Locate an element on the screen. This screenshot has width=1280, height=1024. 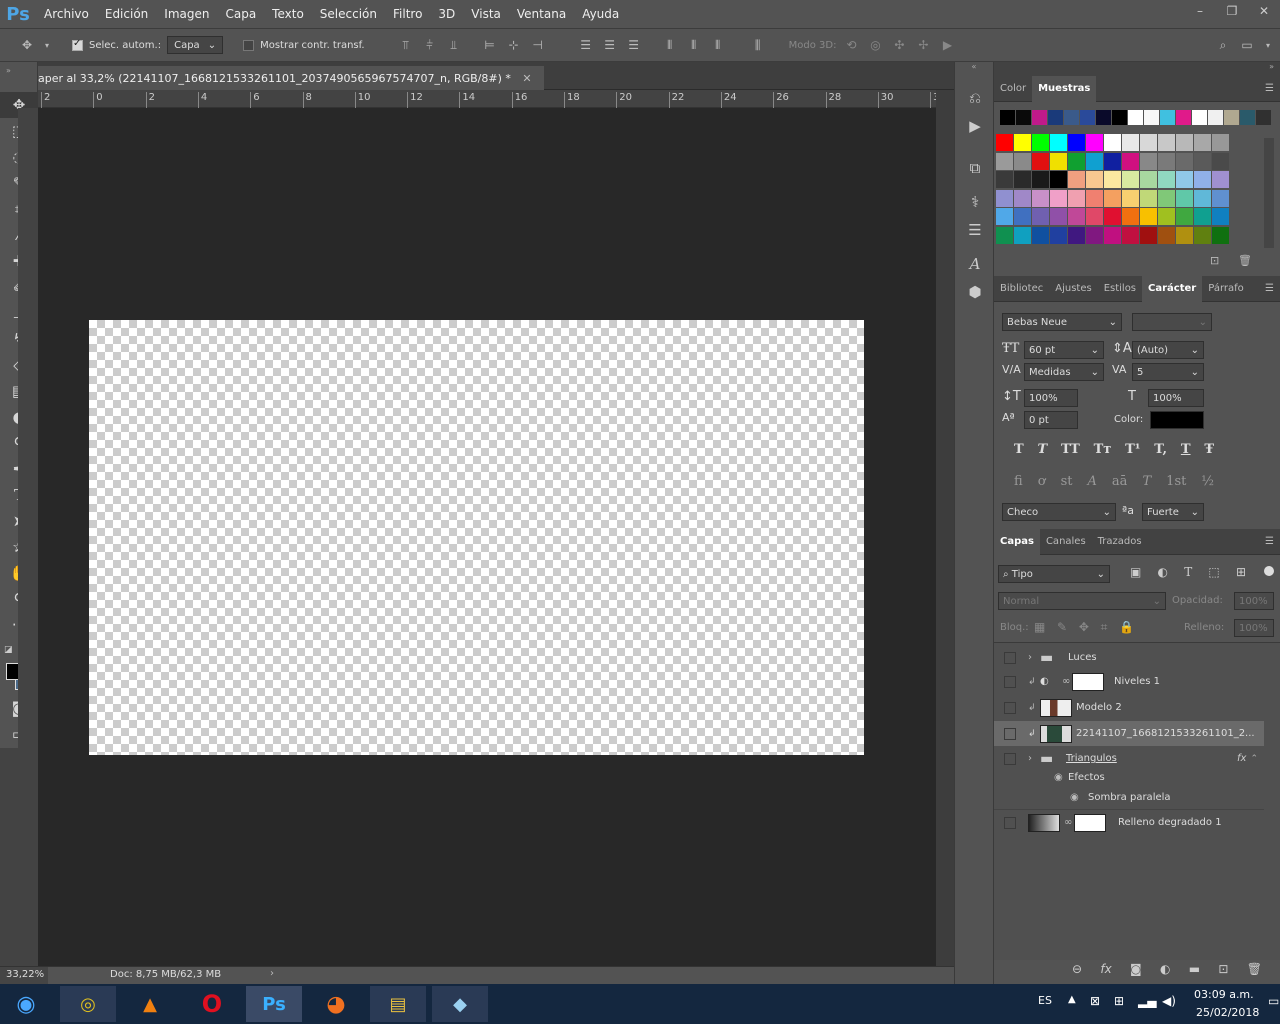
zoom-level: 33,22% is located at coordinates (24, 975).